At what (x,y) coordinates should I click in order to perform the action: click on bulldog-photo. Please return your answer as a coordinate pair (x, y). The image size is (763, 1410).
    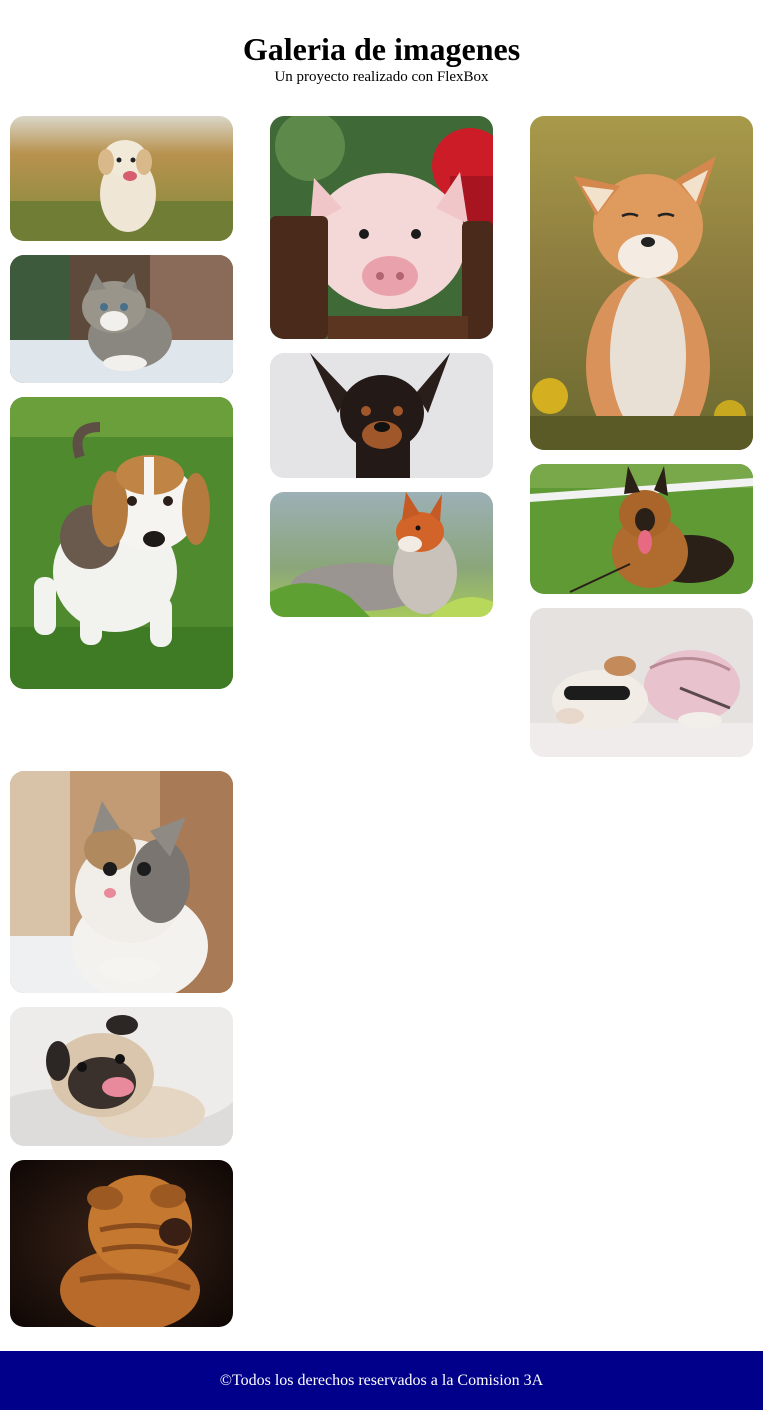
    Looking at the image, I should click on (641, 682).